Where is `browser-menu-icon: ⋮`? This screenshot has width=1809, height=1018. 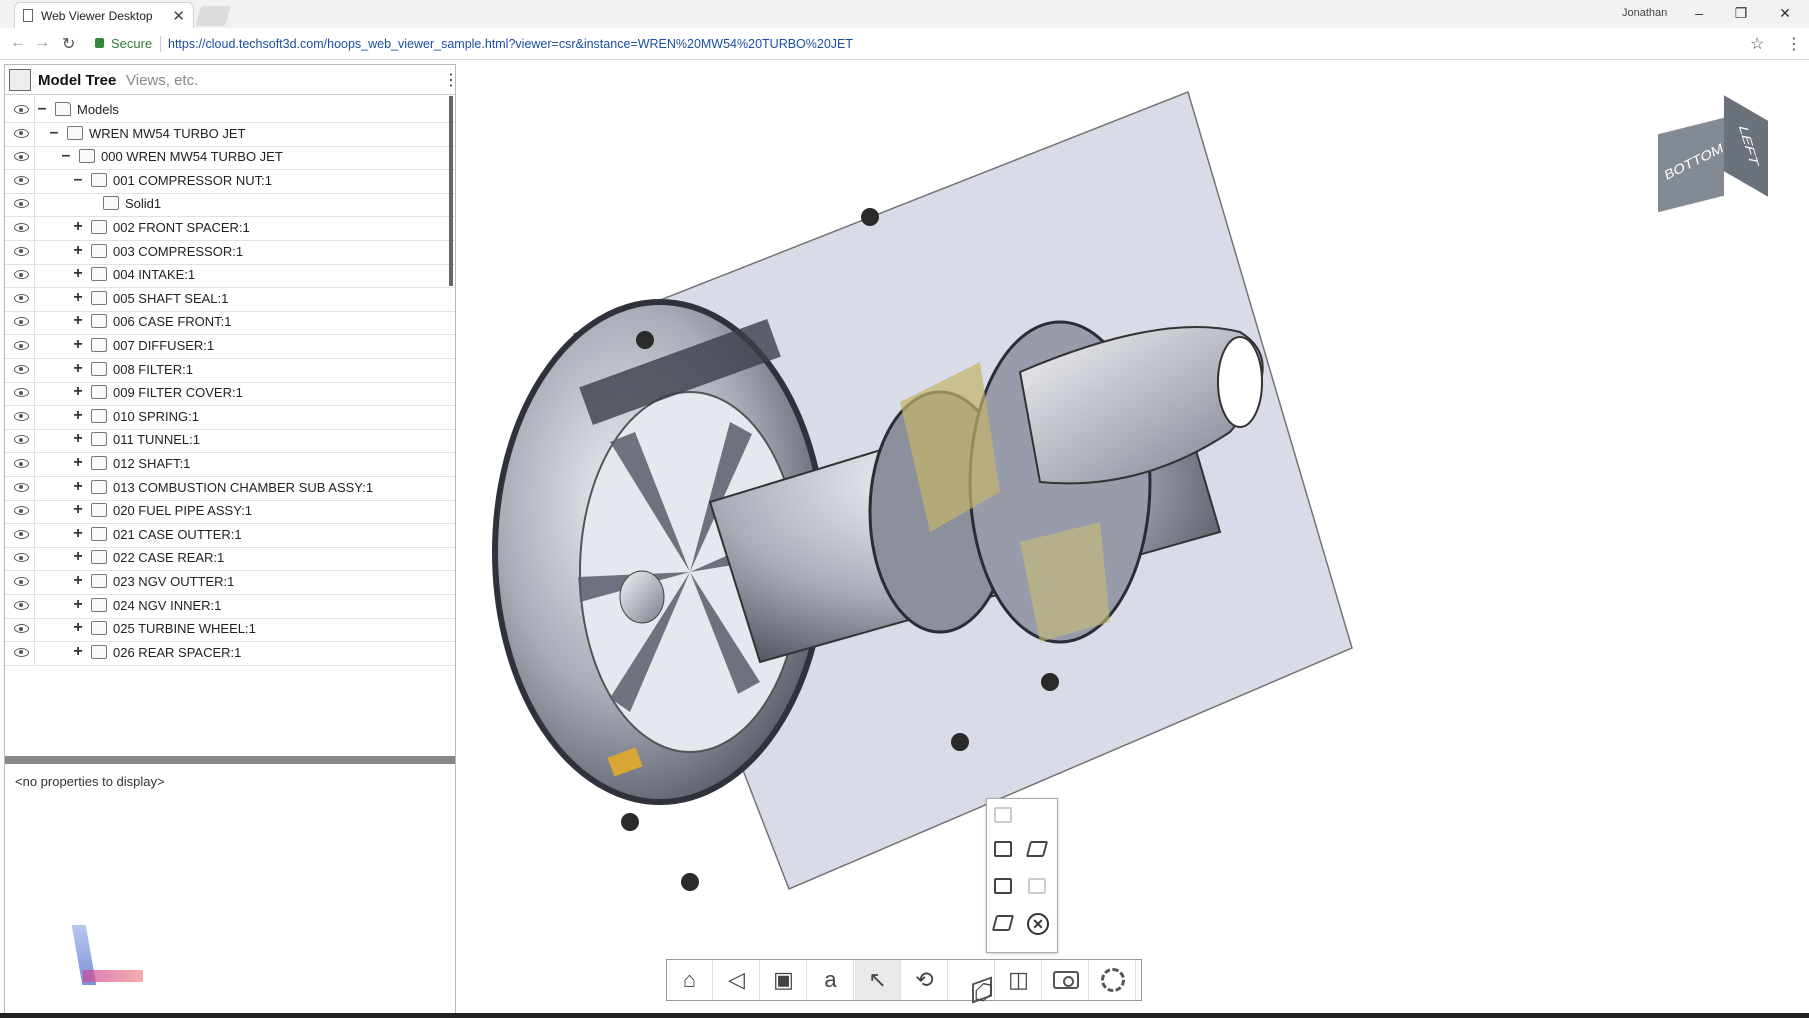
browser-menu-icon: ⋮ is located at coordinates (1794, 44).